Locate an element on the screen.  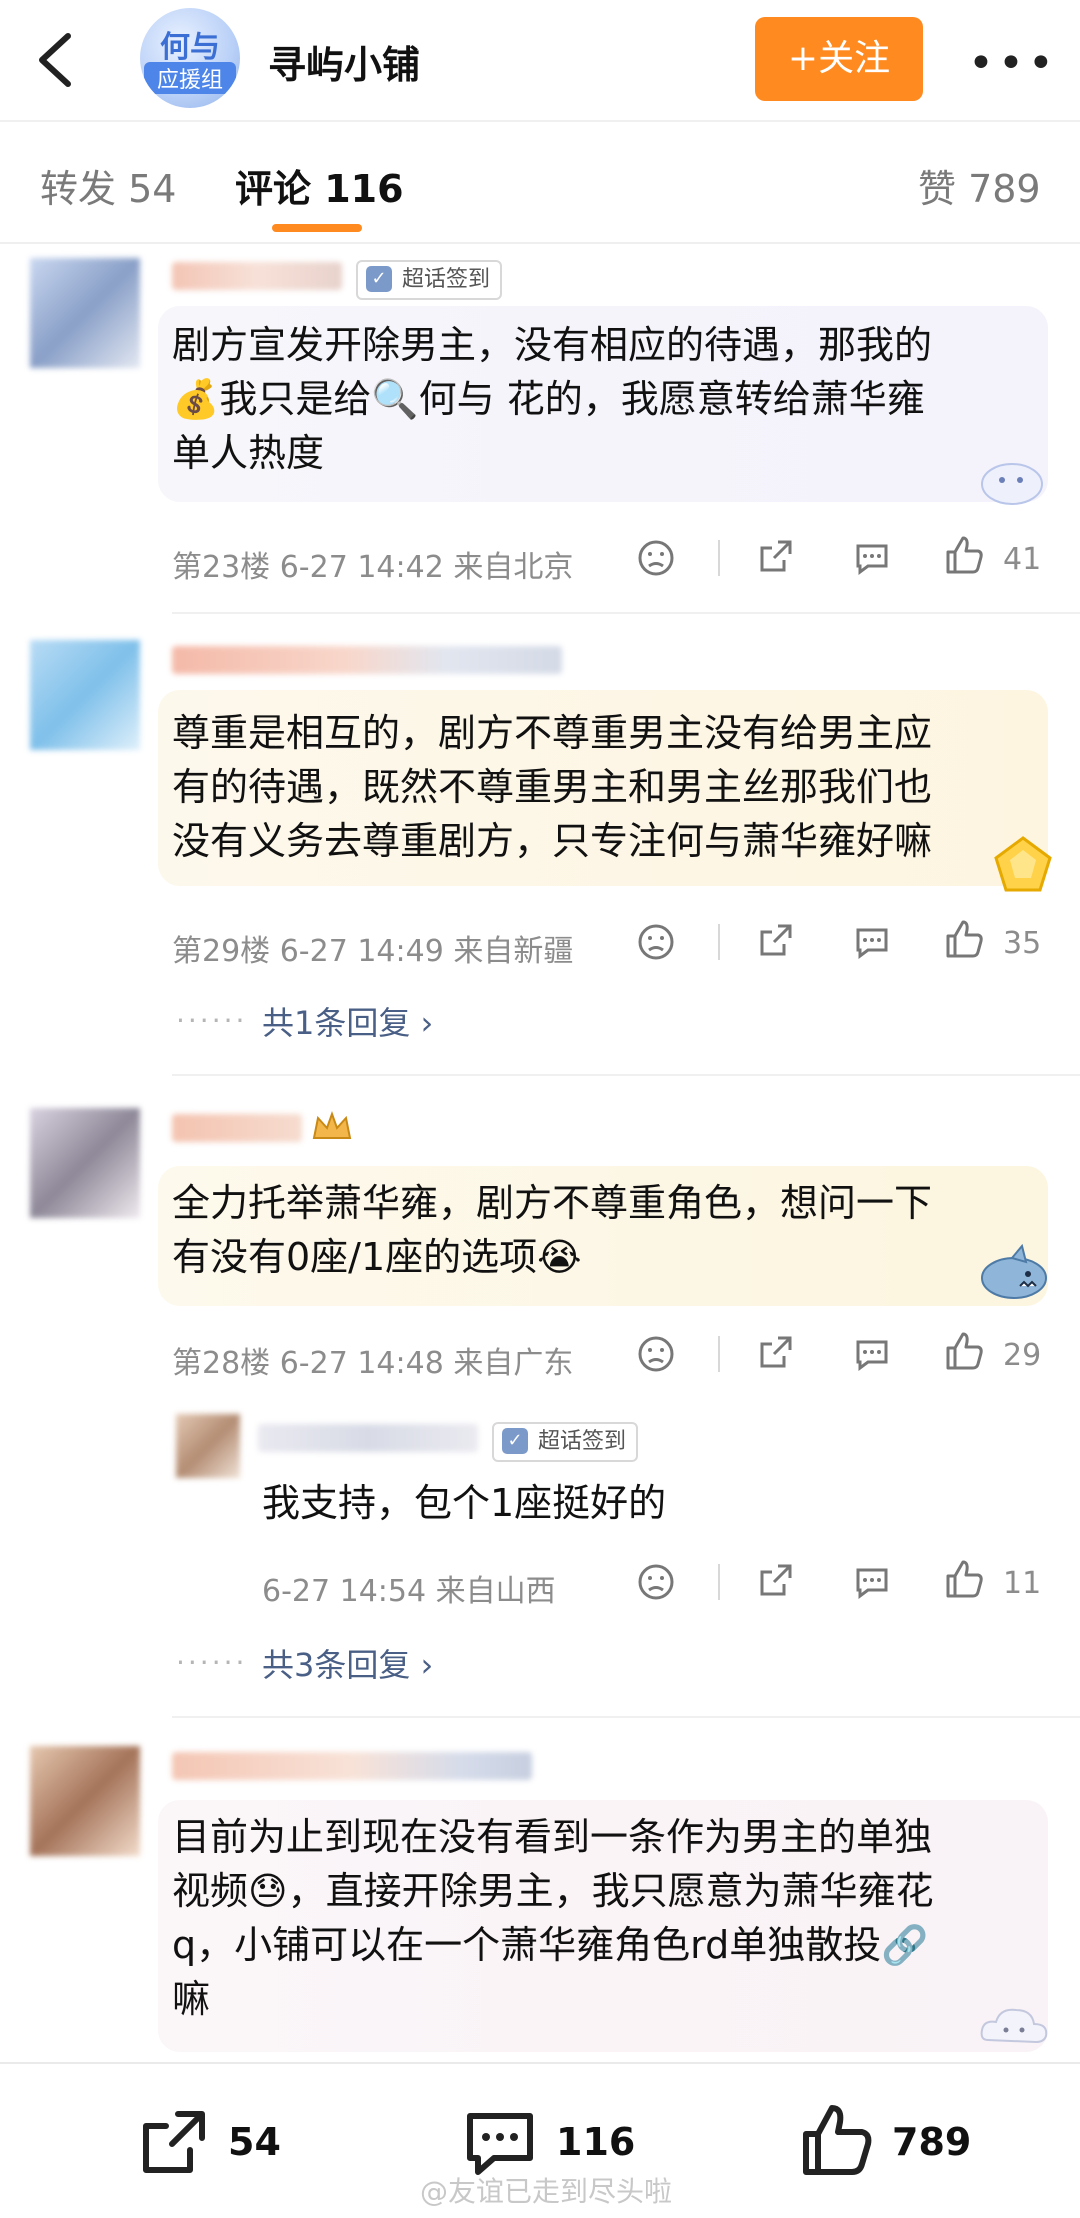
cloud-sticker-icon is located at coordinates (1014, 2026).